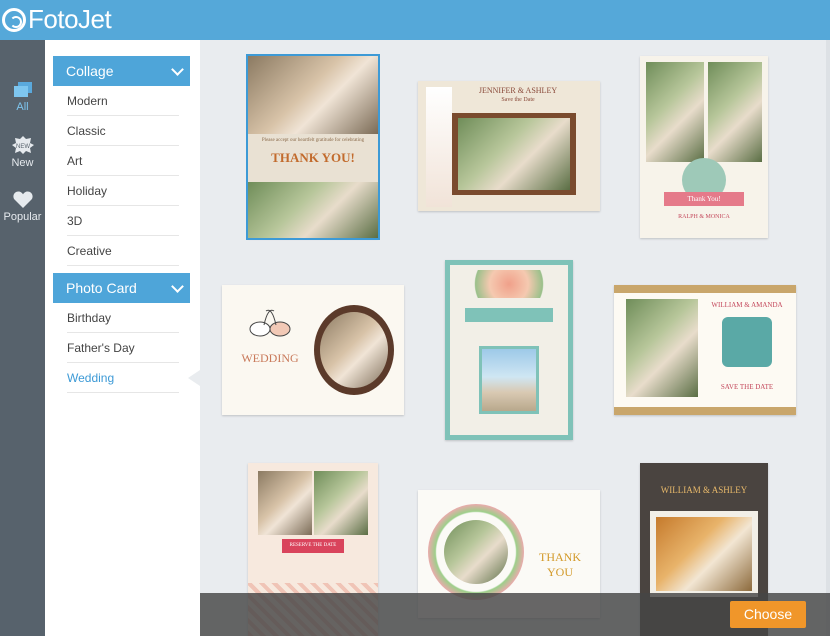 This screenshot has height=636, width=830. What do you see at coordinates (313, 350) in the screenshot?
I see `template-card-4: WEDDING` at bounding box center [313, 350].